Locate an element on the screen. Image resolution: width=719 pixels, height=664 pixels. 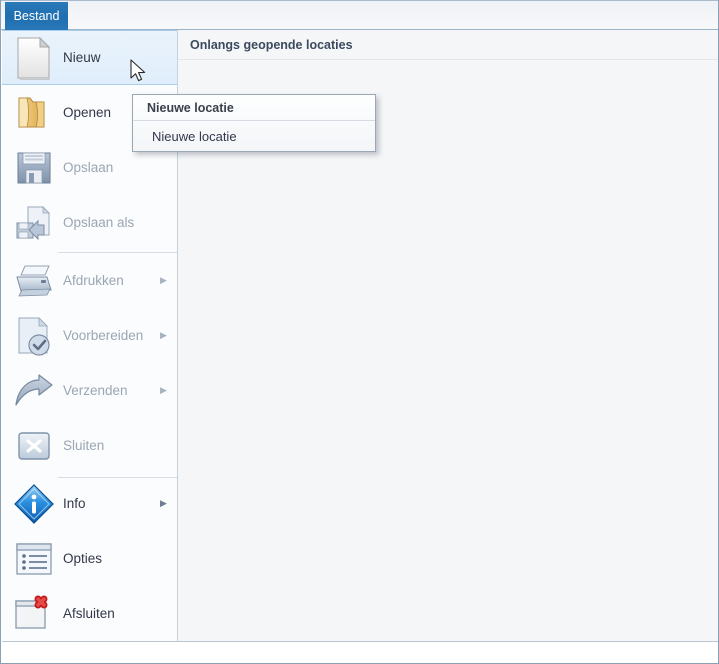
tab-bestand: Bestand is located at coordinates (36, 16).